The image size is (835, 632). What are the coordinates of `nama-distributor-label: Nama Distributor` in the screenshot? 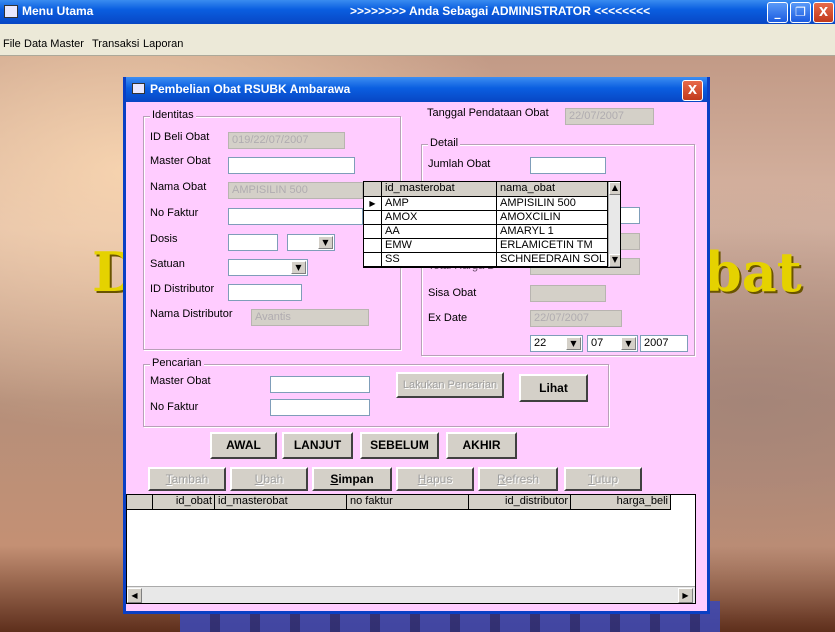 It's located at (191, 314).